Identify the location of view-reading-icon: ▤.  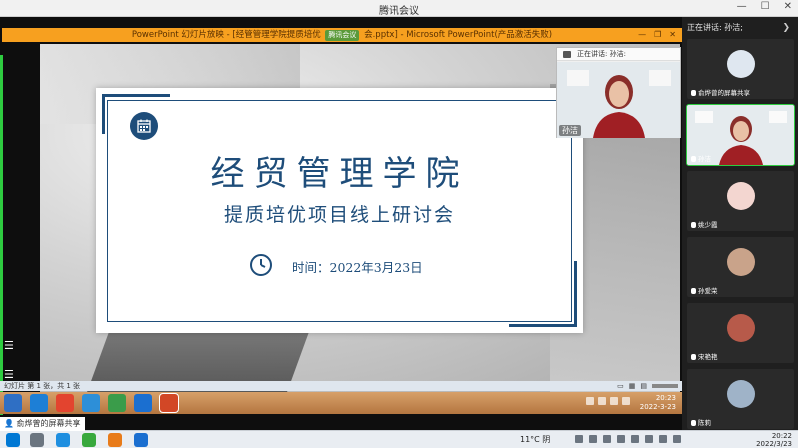
(643, 386).